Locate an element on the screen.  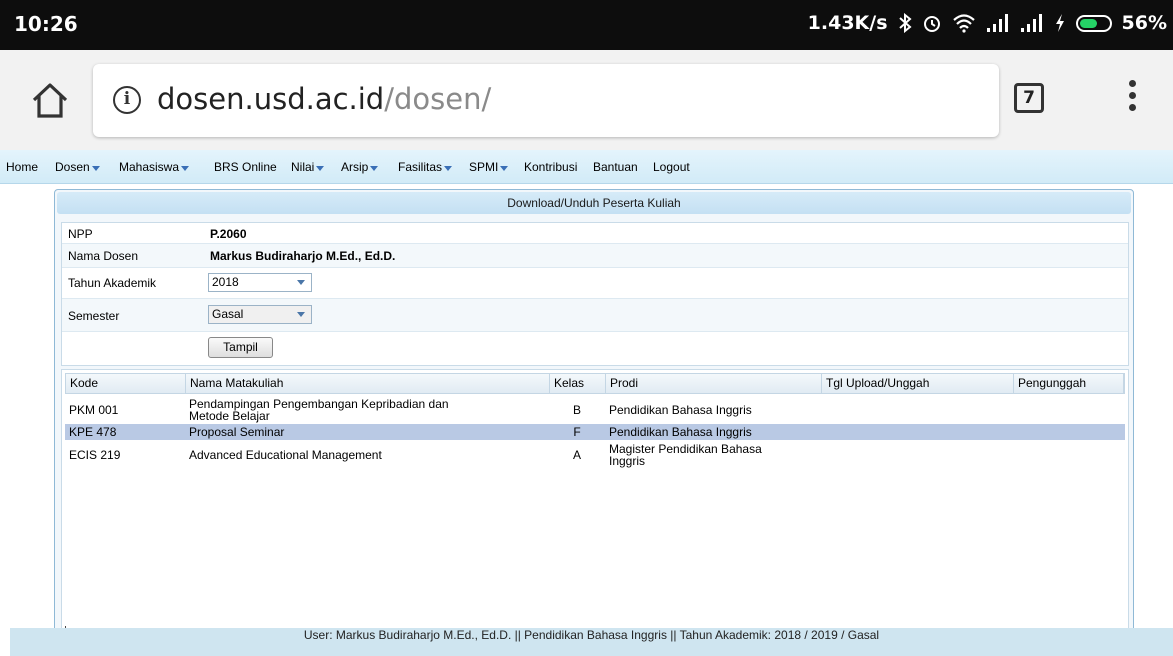
nama-matakuliah-line: Advanced Educational Management is located at coordinates (285, 455).